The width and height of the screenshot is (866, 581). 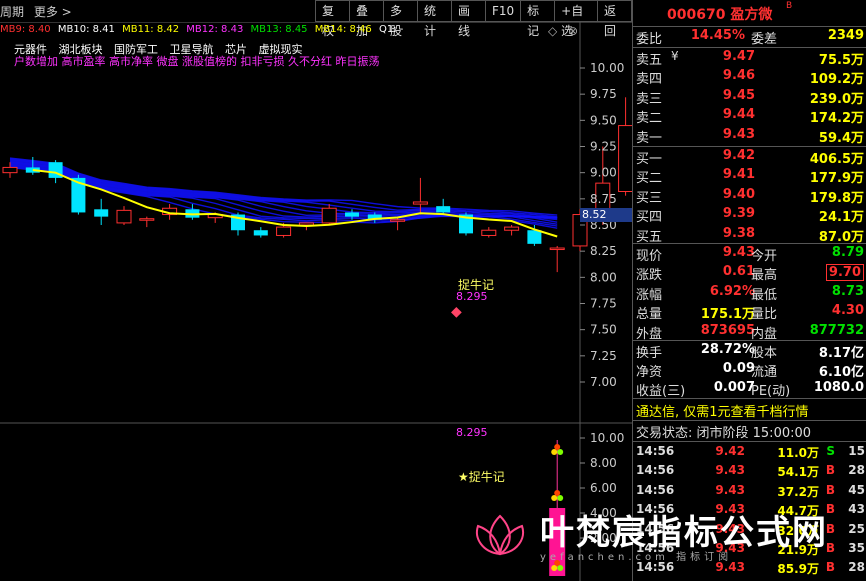 What do you see at coordinates (500, 535) in the screenshot?
I see `lotus-logo-icon` at bounding box center [500, 535].